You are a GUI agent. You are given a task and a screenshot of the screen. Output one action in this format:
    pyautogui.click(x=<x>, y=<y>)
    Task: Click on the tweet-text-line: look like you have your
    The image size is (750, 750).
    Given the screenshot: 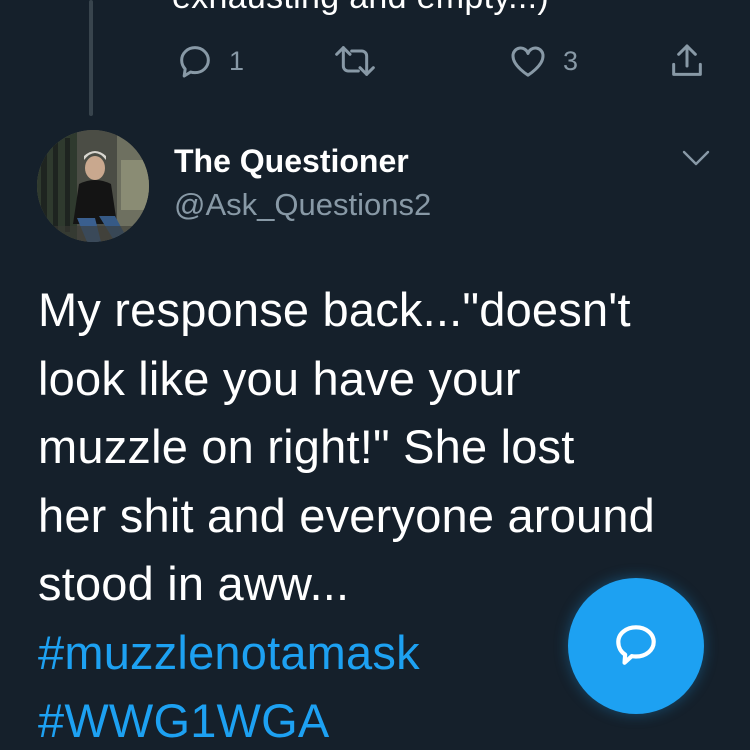 What is the action you would take?
    pyautogui.click(x=279, y=378)
    